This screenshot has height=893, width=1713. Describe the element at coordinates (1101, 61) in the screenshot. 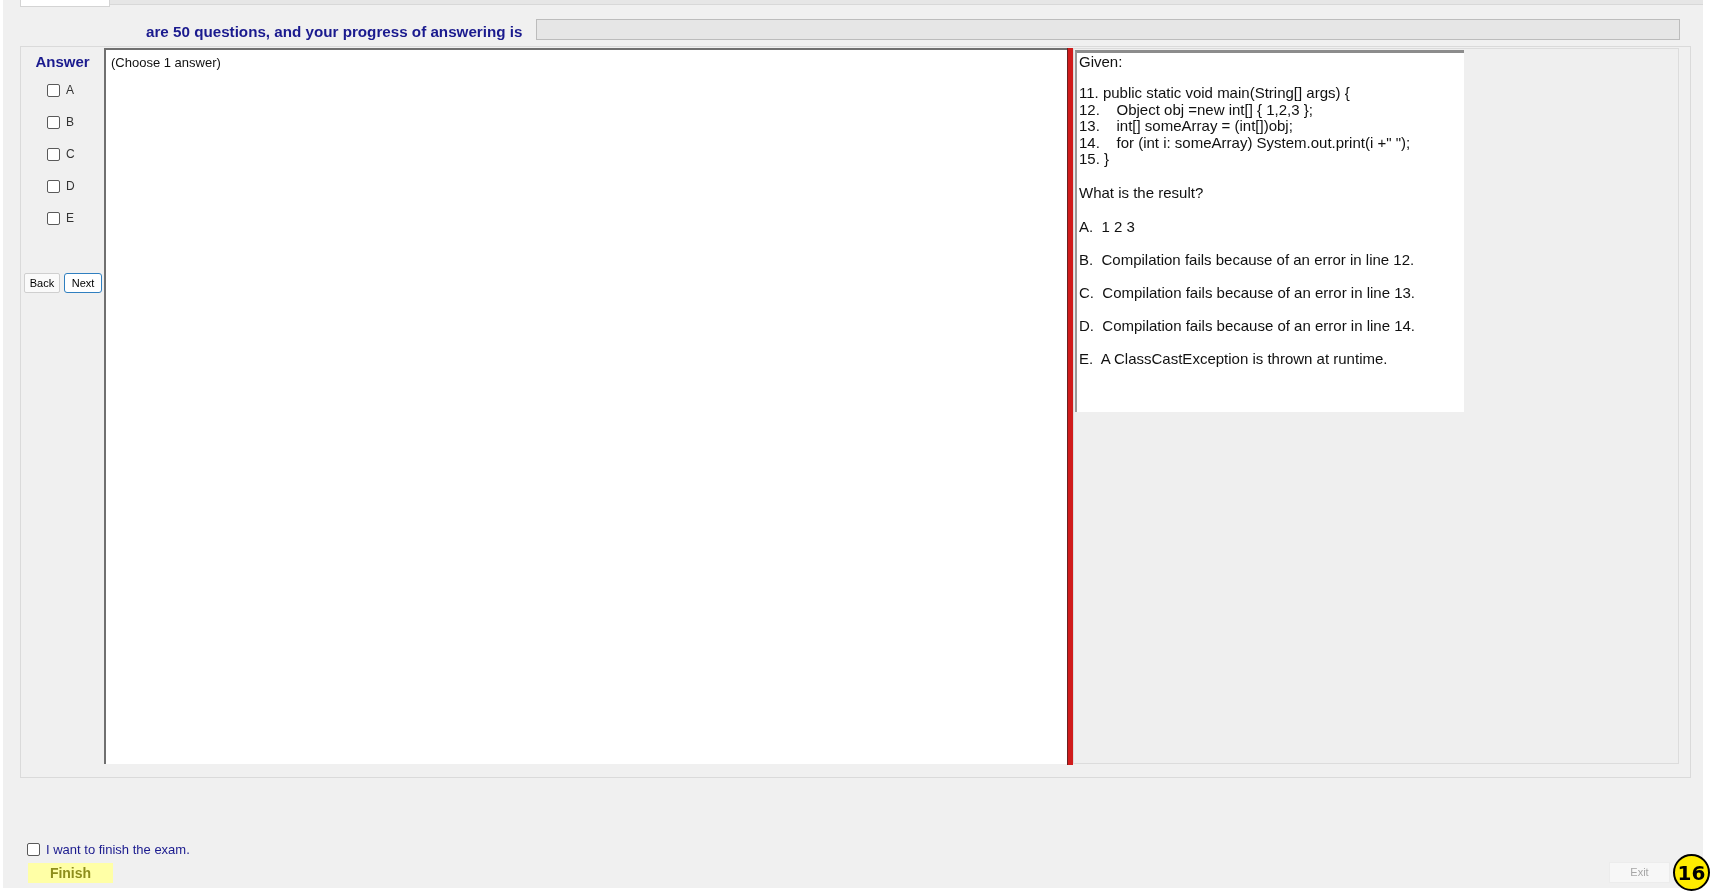

I see `question-intro: Given:` at that location.